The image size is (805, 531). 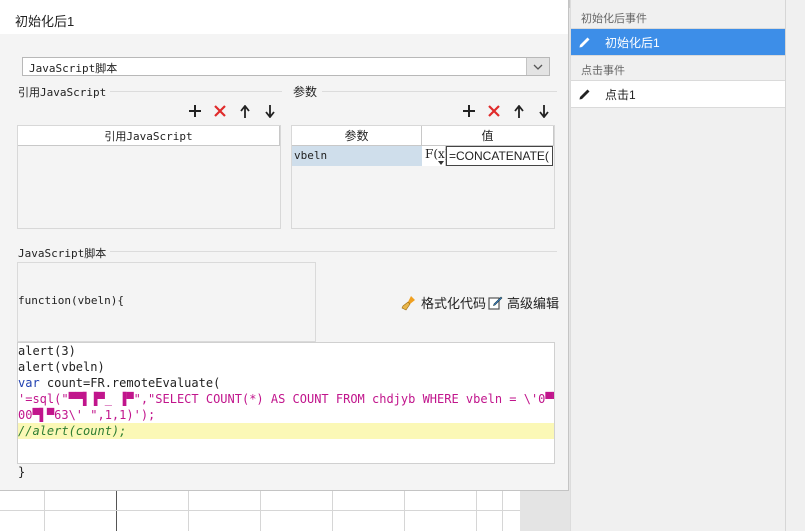 What do you see at coordinates (435, 156) in the screenshot?
I see `formula-icon: F(x)` at bounding box center [435, 156].